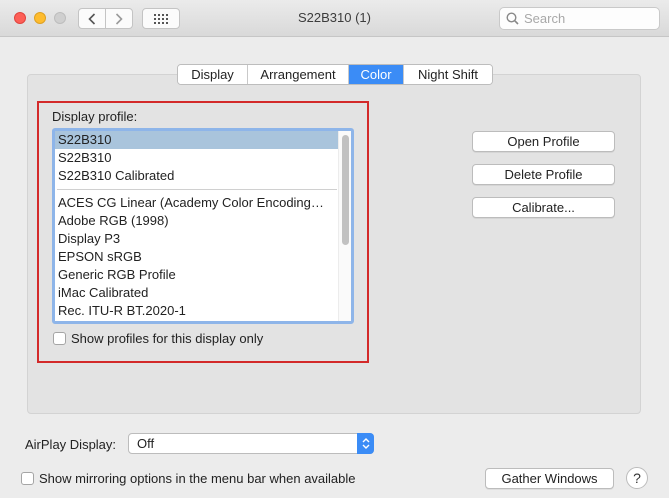 This screenshot has height=498, width=669. What do you see at coordinates (27, 478) in the screenshot?
I see `mirroring-options-checkbox` at bounding box center [27, 478].